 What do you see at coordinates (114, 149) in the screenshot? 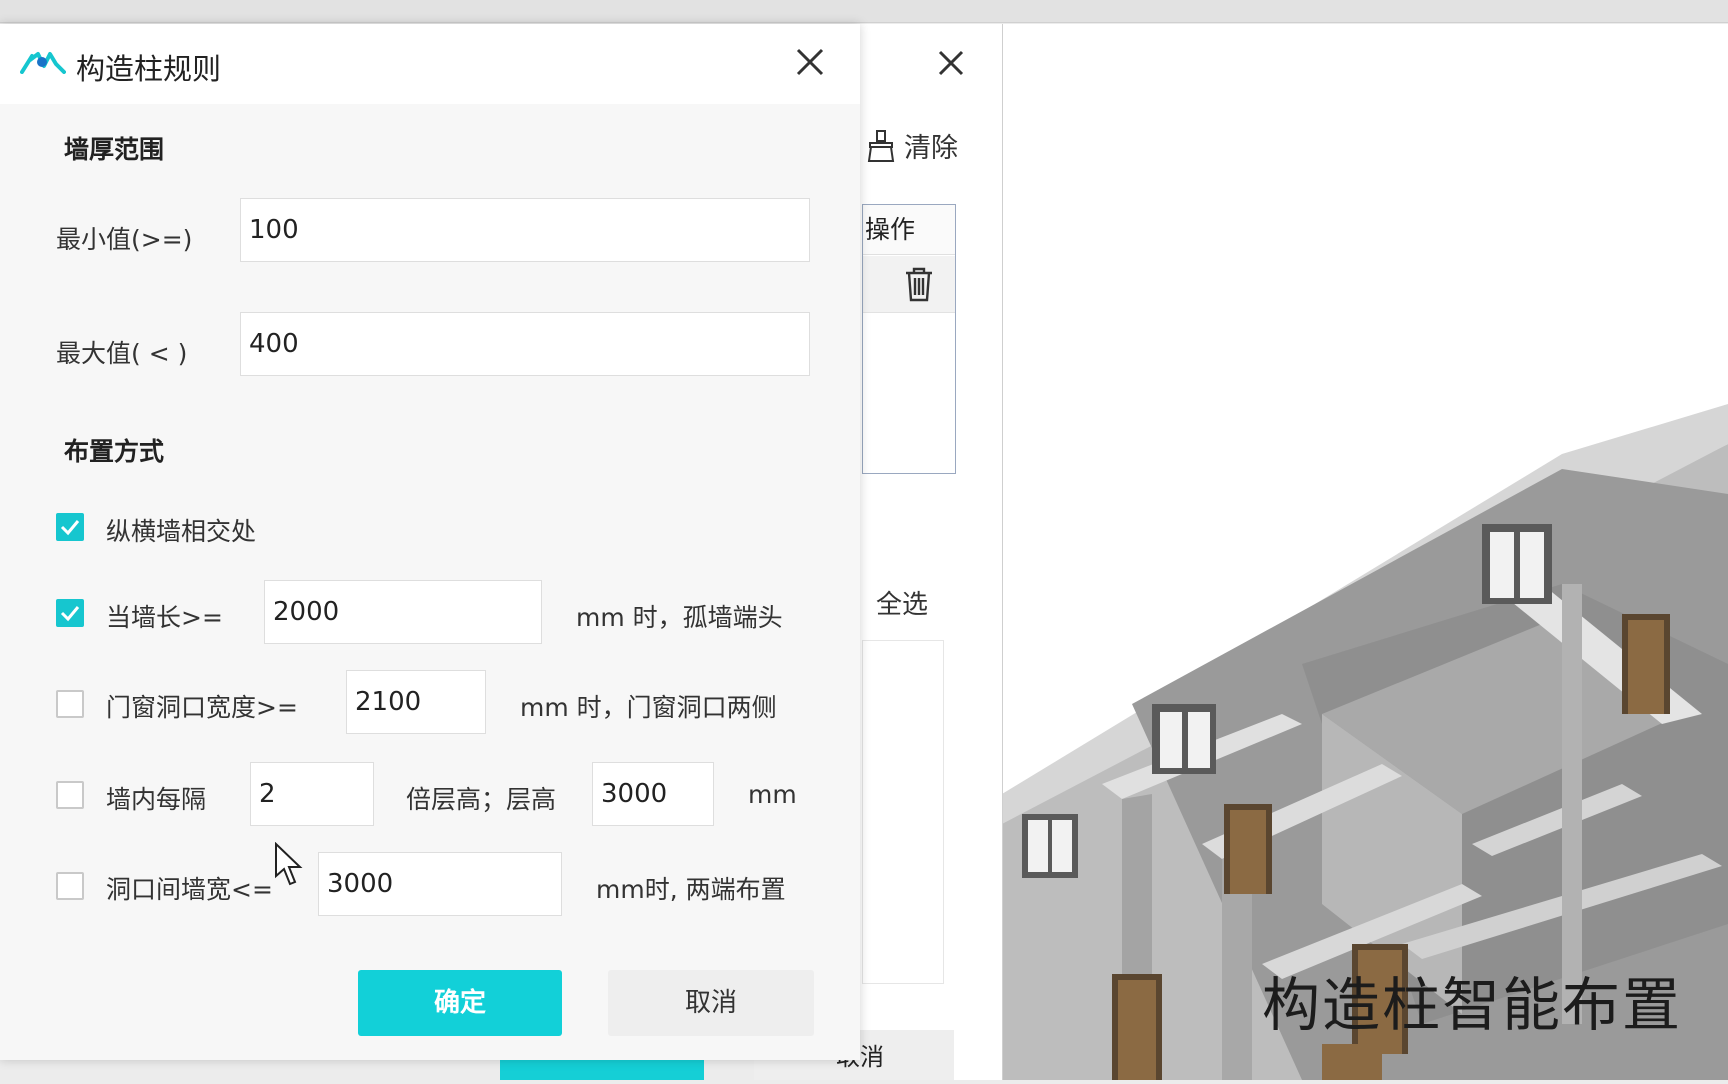
I see `section-wall-thickness: 墙厚范围` at bounding box center [114, 149].